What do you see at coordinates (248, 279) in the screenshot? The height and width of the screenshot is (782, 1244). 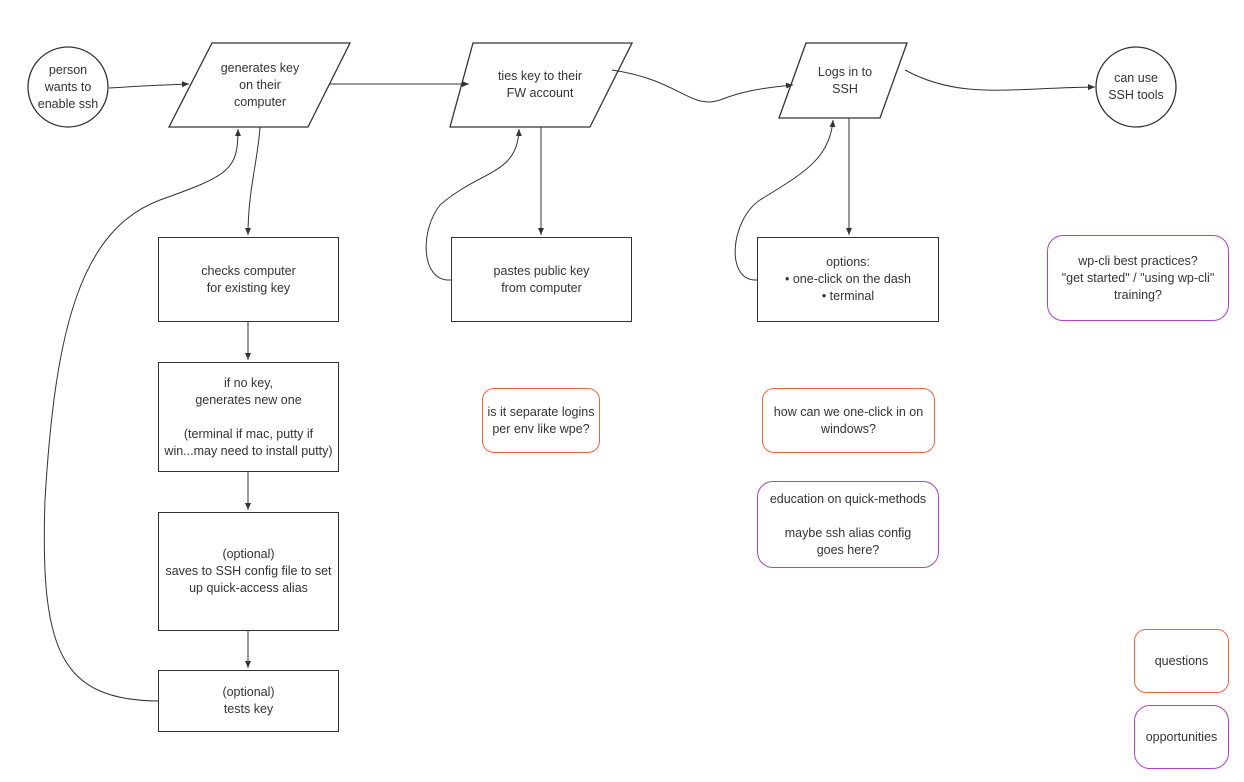 I see `check-key-step: checks computer for existing key` at bounding box center [248, 279].